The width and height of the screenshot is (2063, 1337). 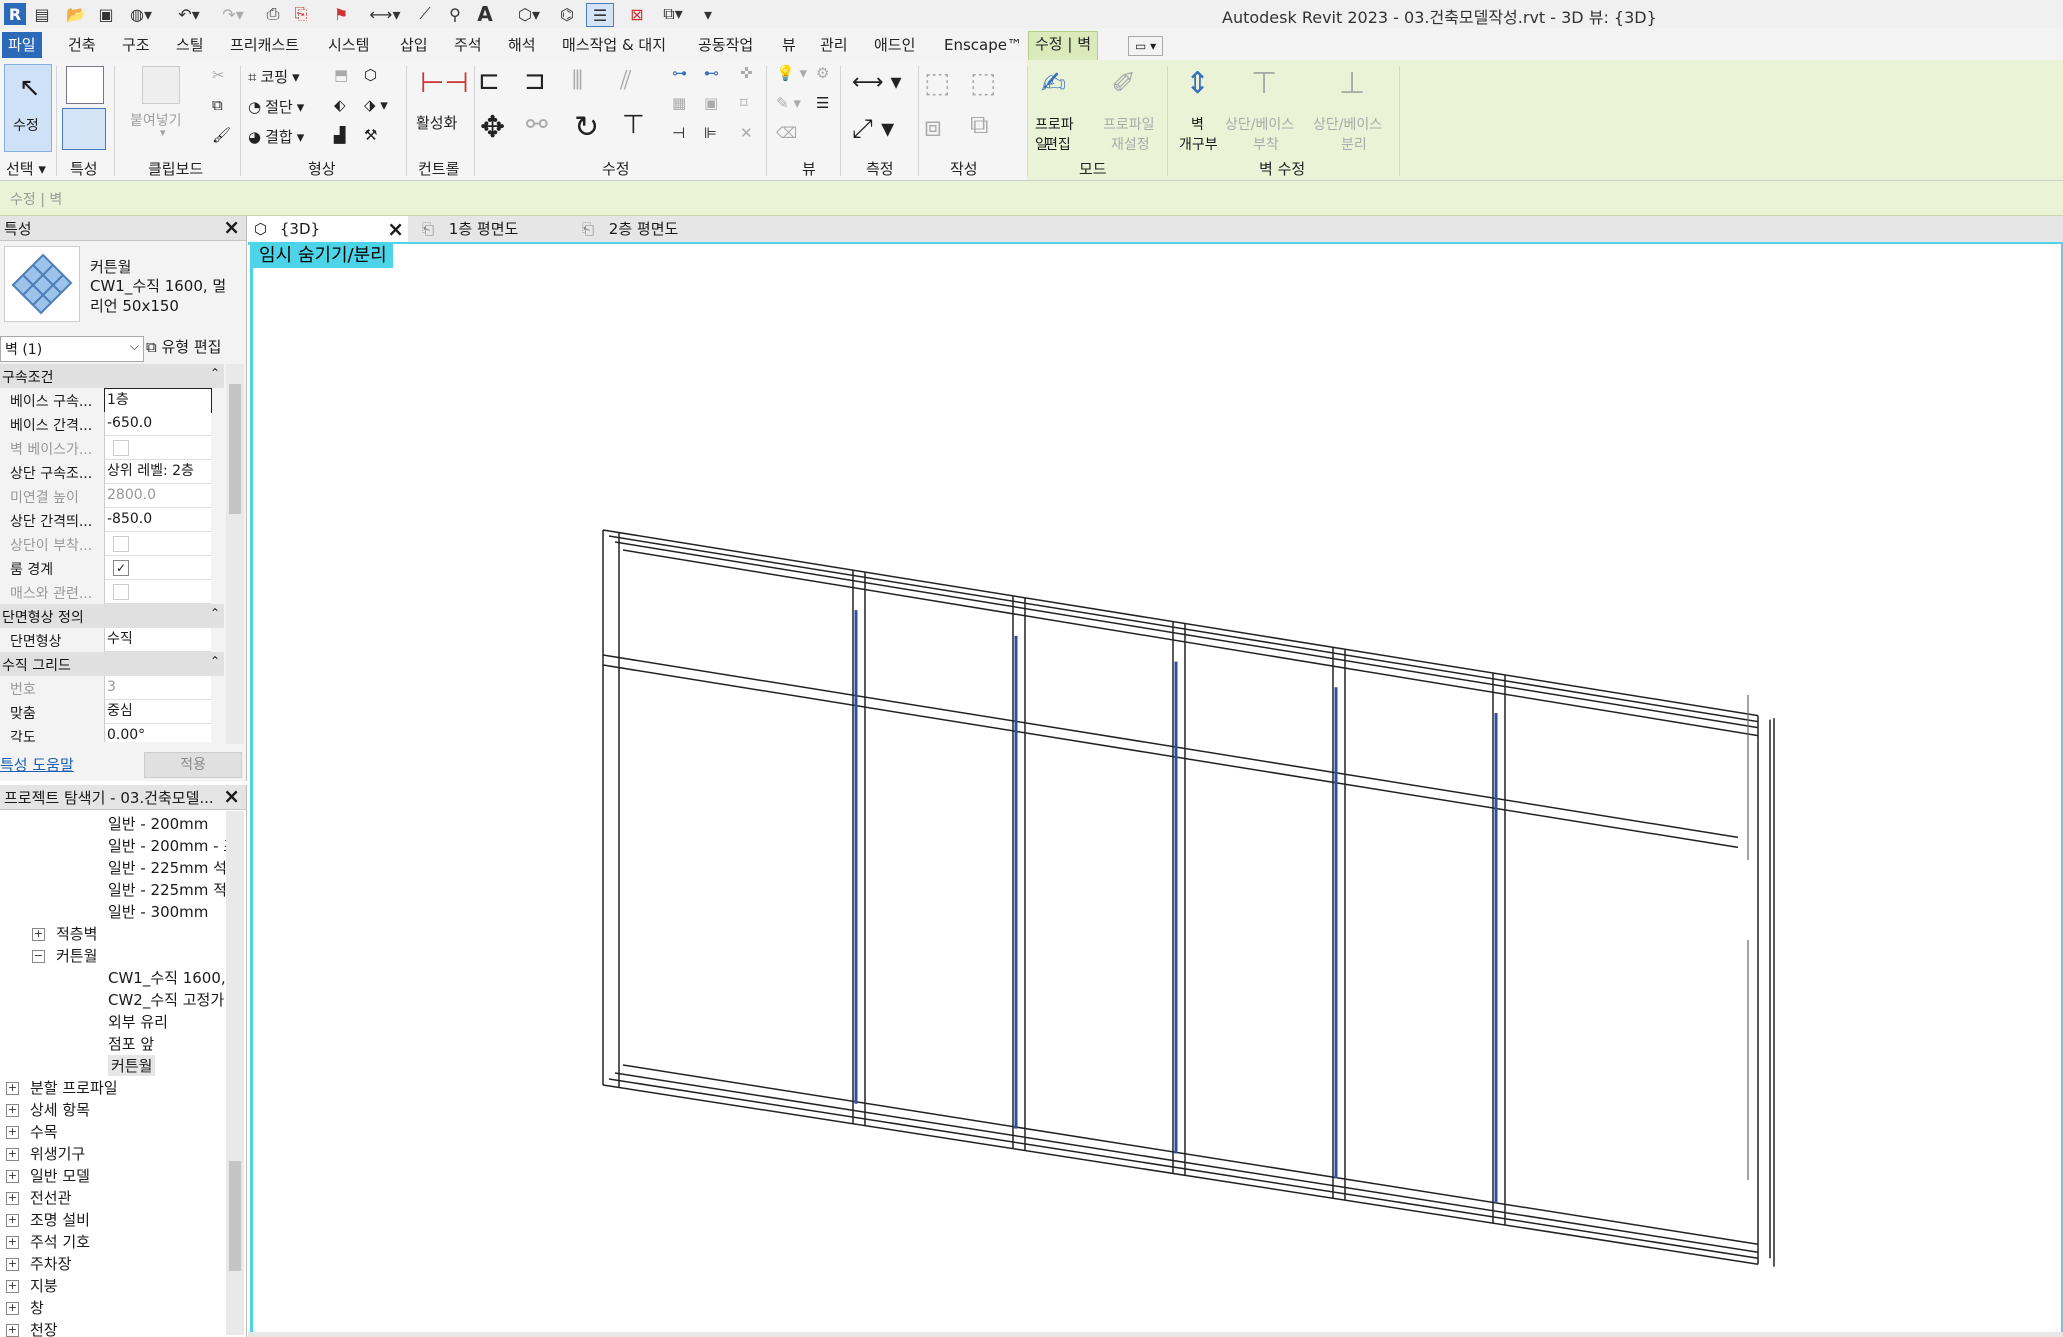 I want to click on undo-icon: ↶▾, so click(x=189, y=14).